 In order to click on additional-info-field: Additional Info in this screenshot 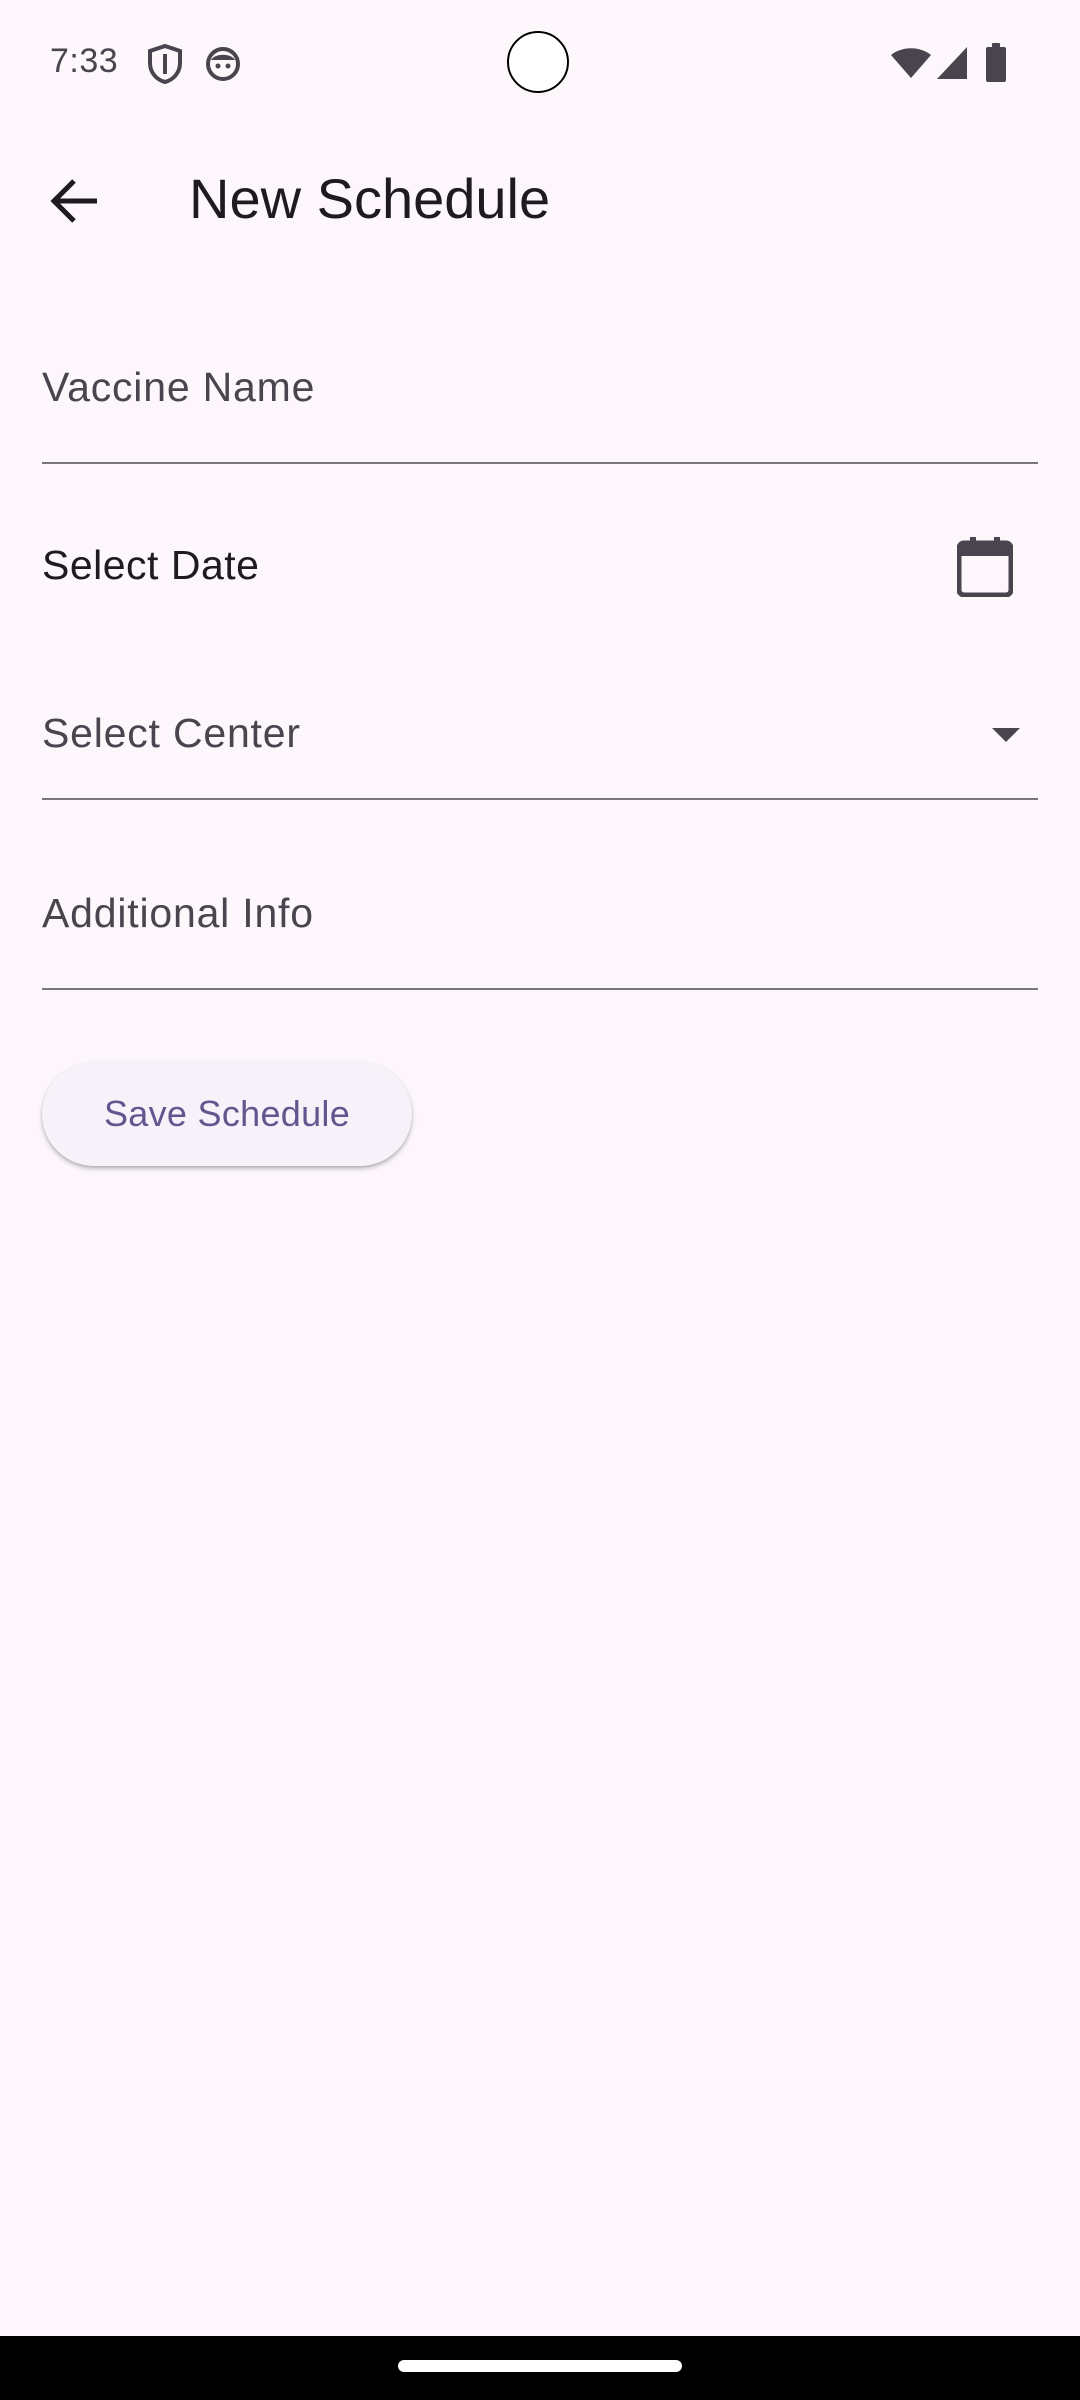, I will do `click(540, 928)`.